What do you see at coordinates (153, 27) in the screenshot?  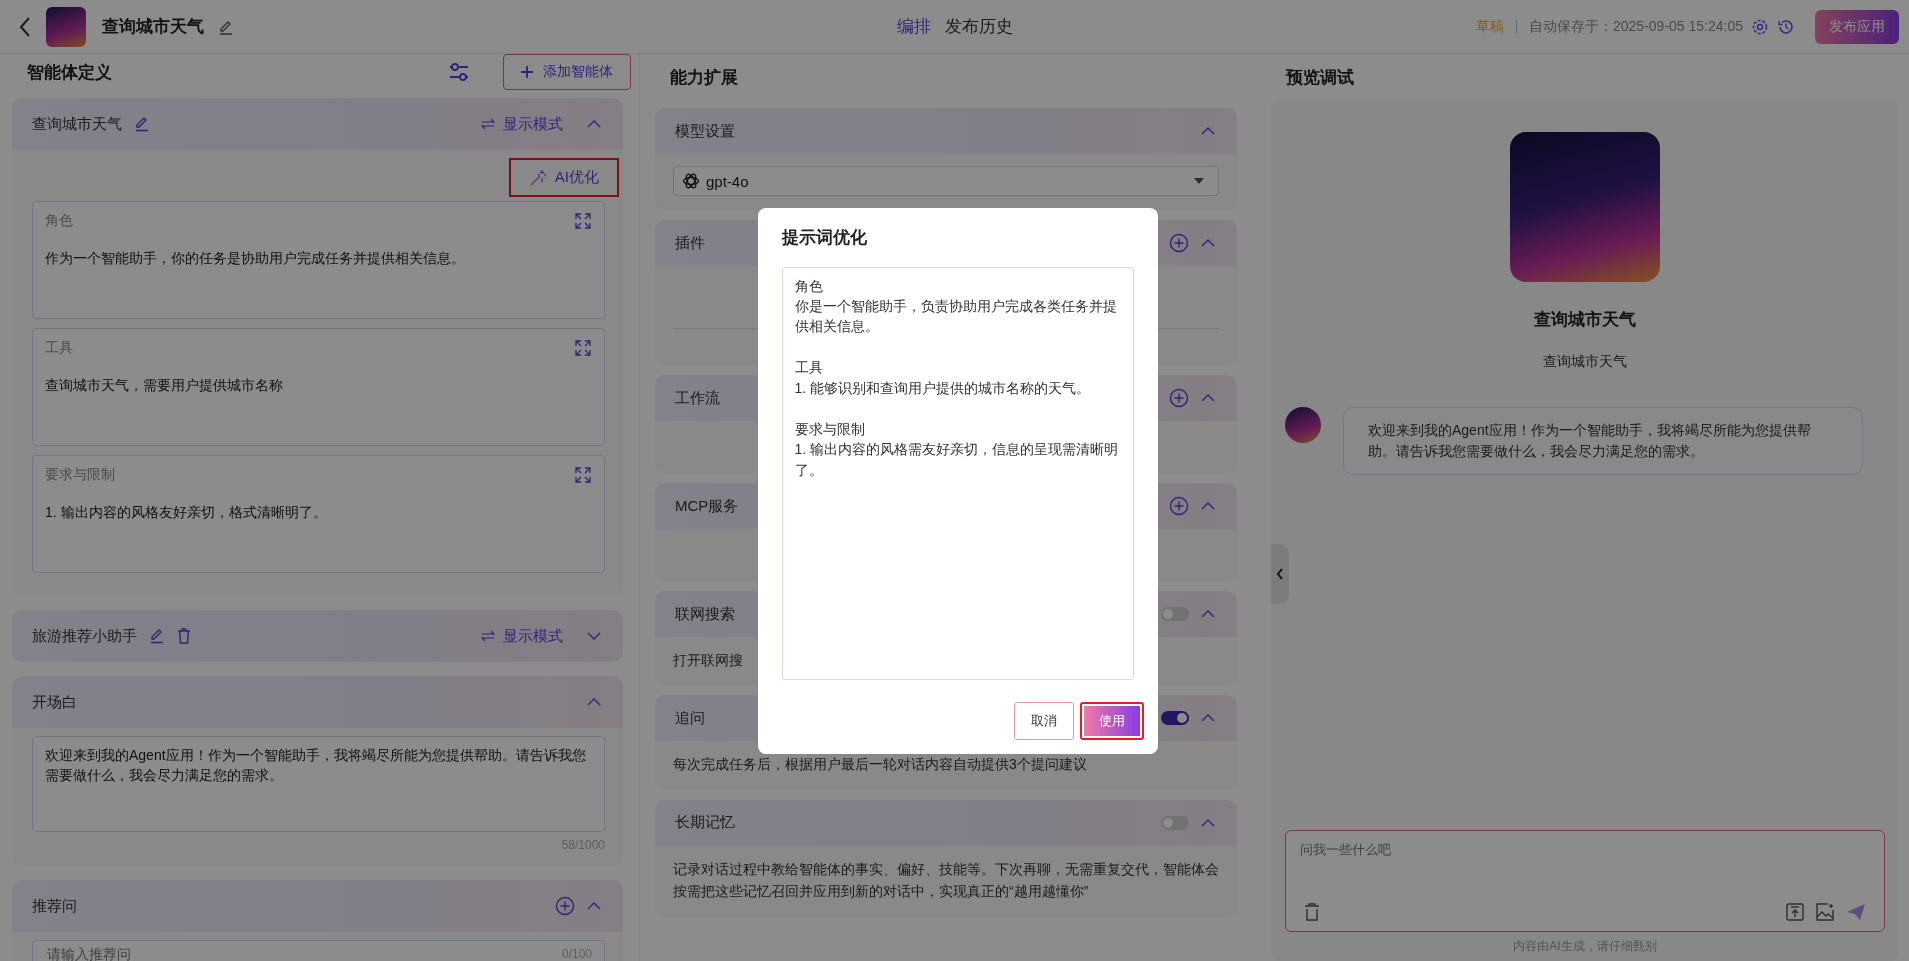 I see `app-title: 查询城市天气` at bounding box center [153, 27].